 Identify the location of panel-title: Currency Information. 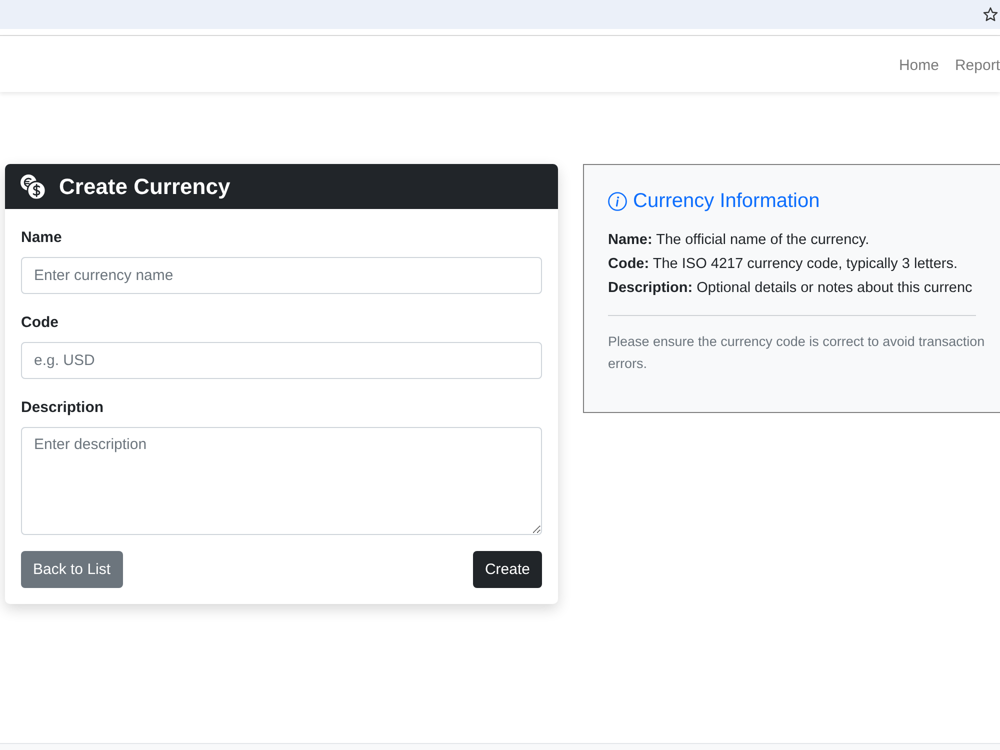
(726, 201).